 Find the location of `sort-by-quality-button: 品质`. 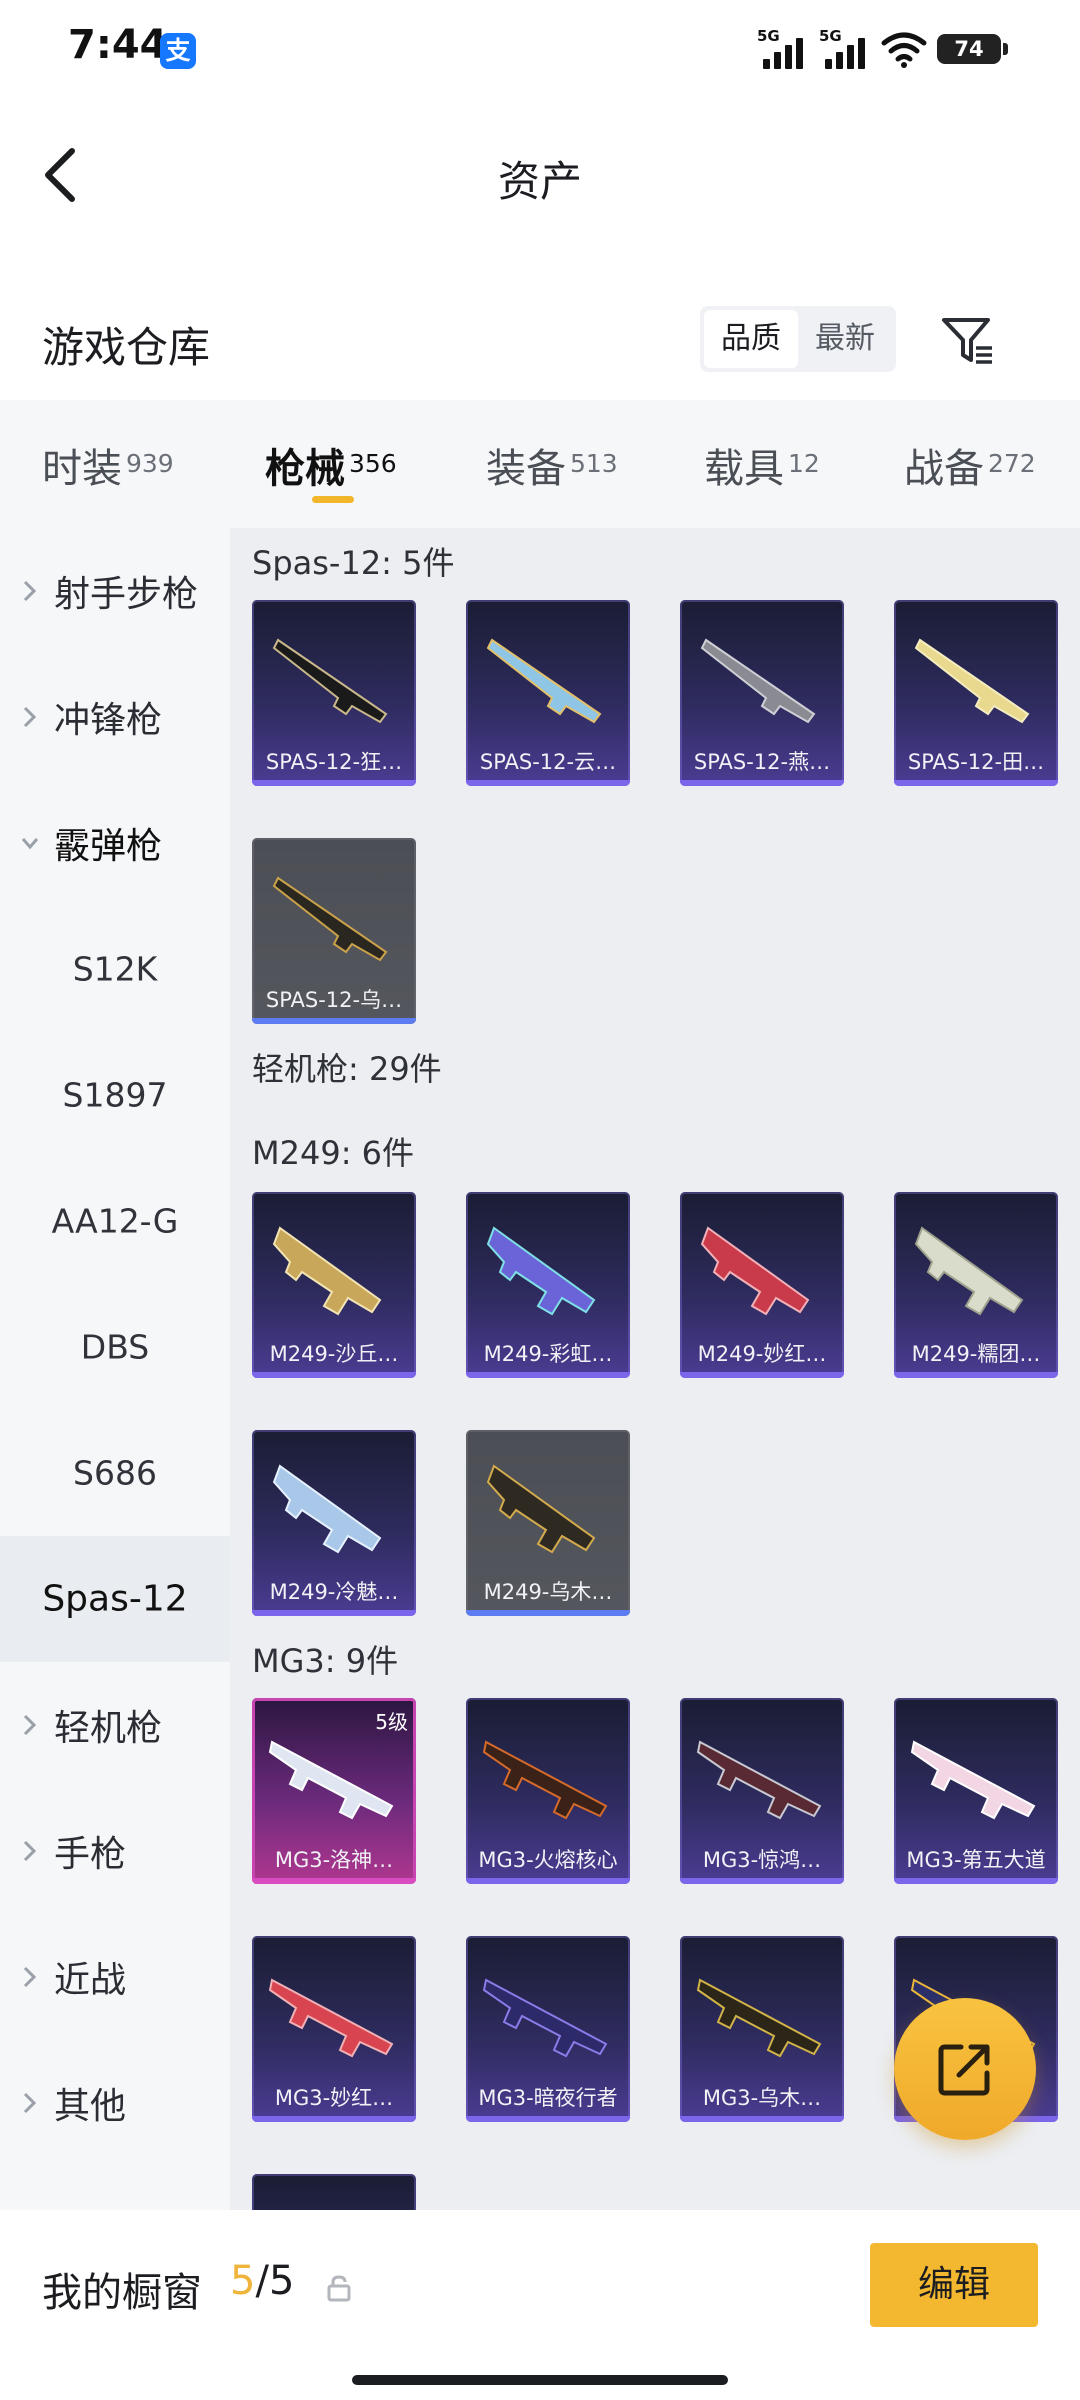

sort-by-quality-button: 品质 is located at coordinates (751, 339).